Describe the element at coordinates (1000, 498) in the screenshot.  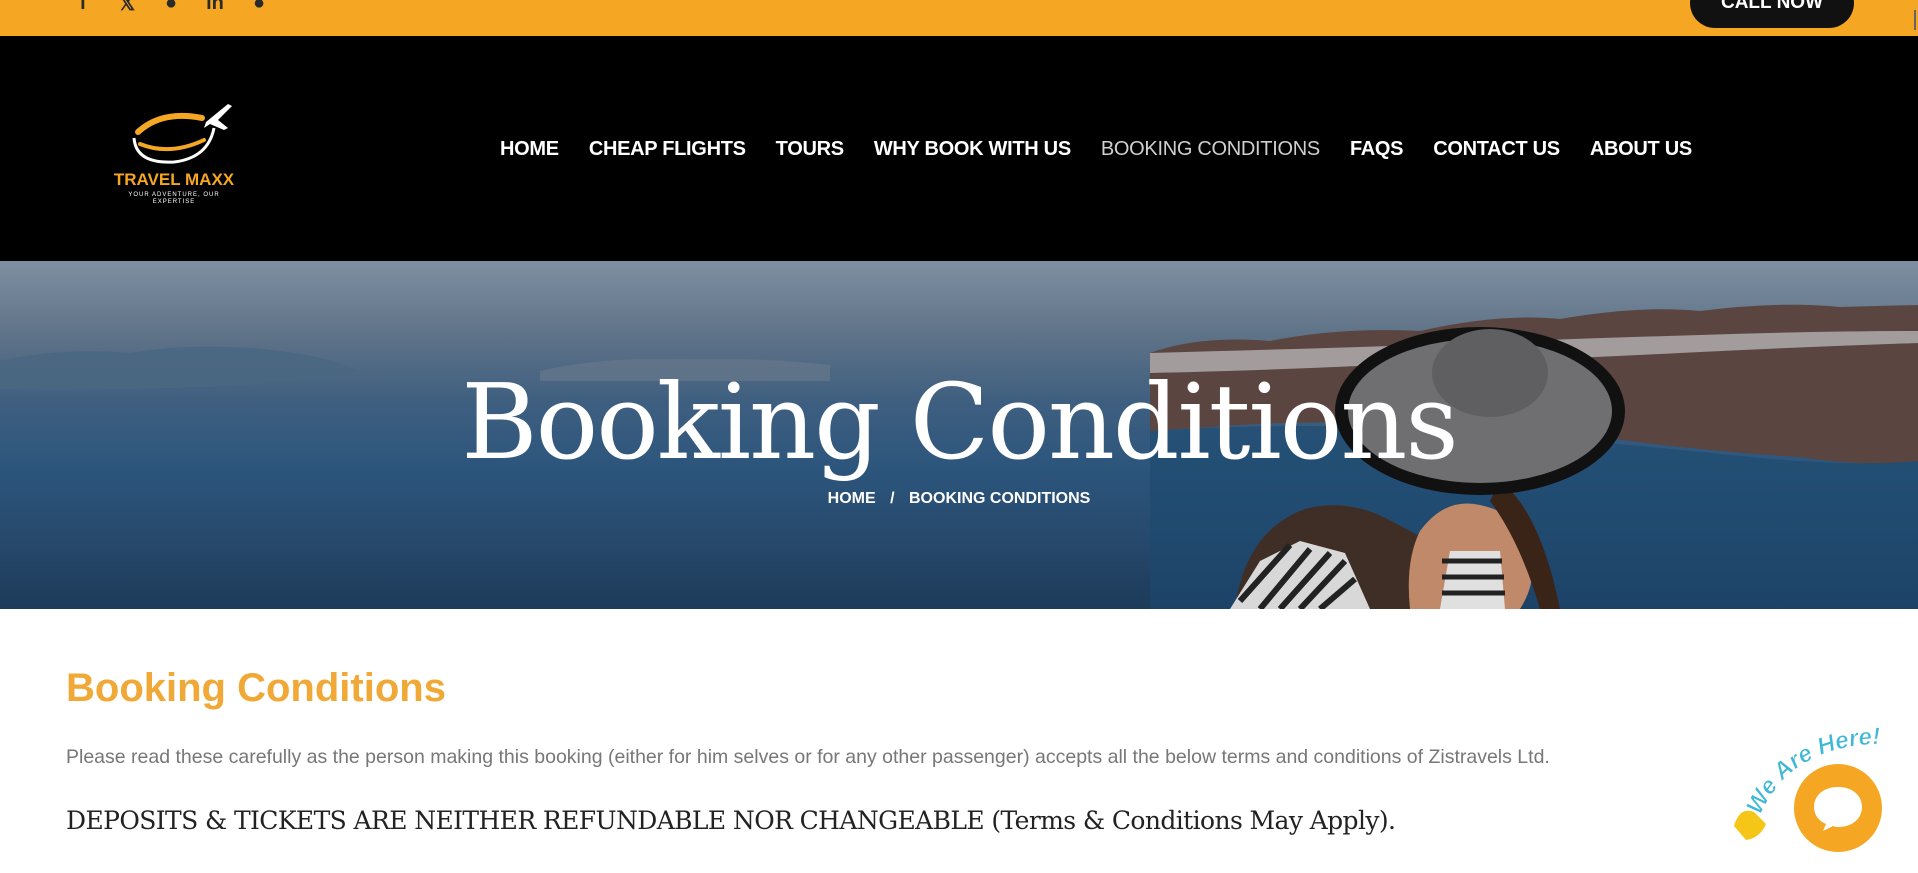
I see `breadcrumb-current: BOOKING CONDITIONS` at that location.